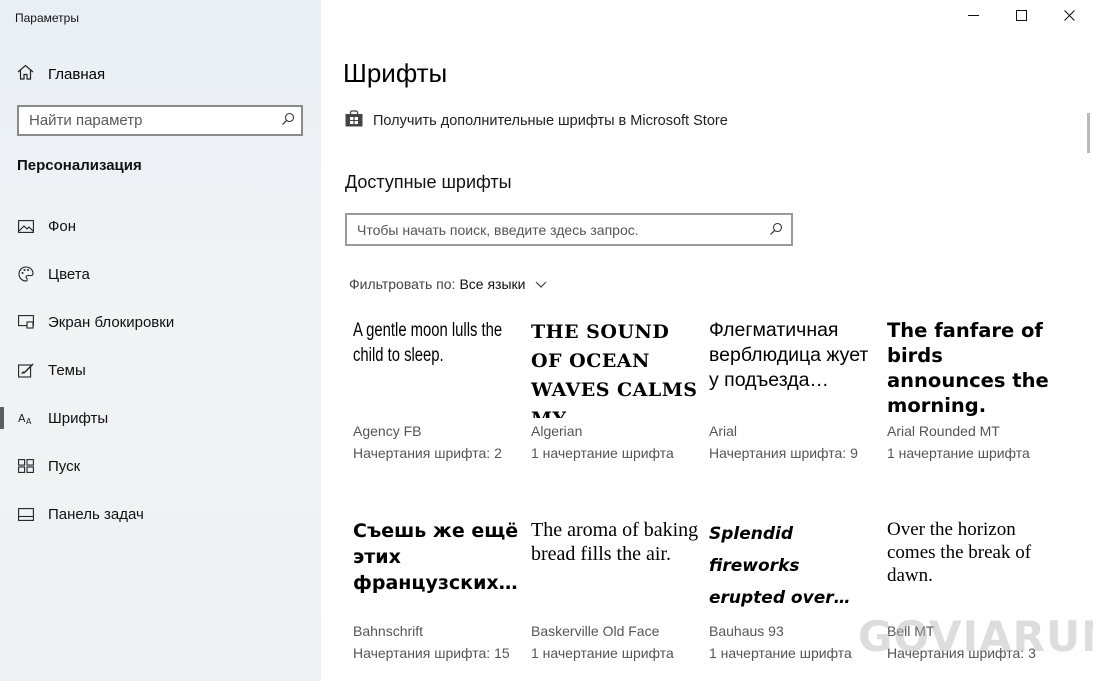  What do you see at coordinates (79, 165) in the screenshot?
I see `section-heading: Персонализация` at bounding box center [79, 165].